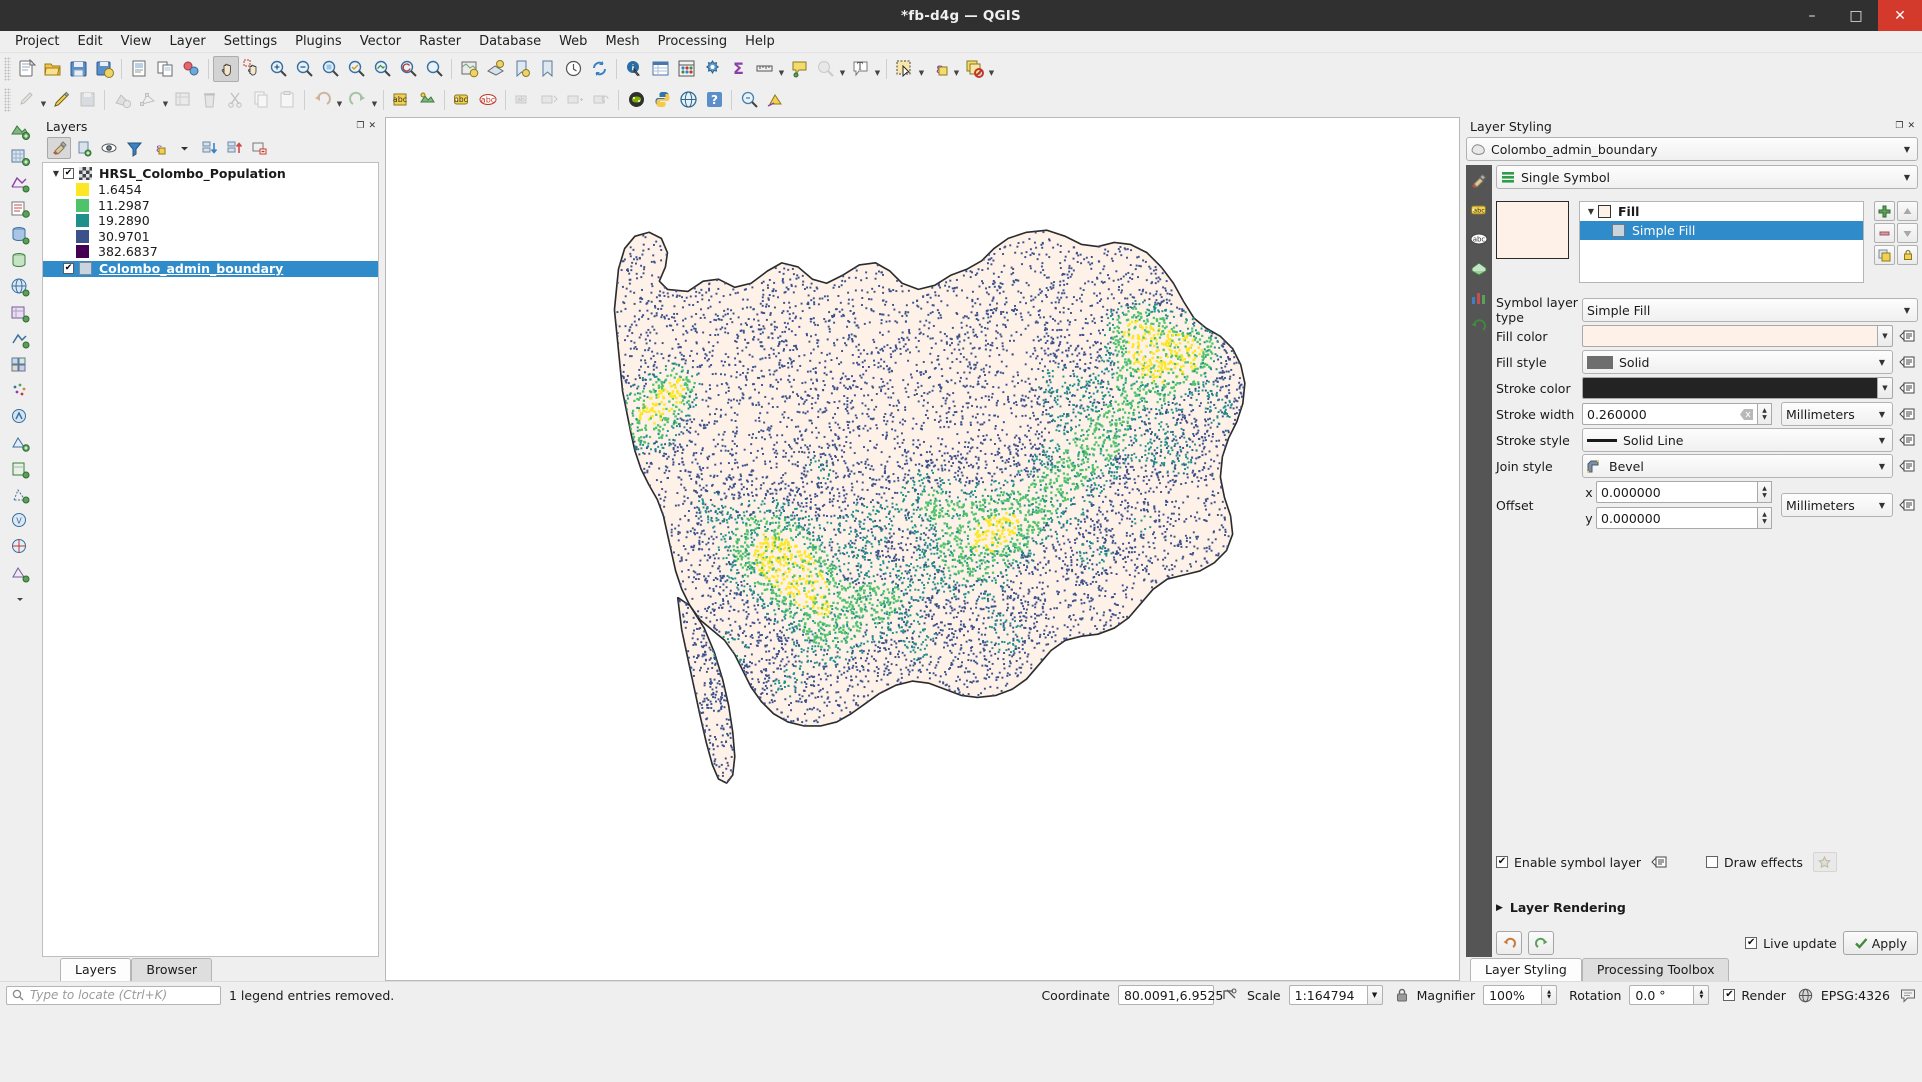 Image resolution: width=1922 pixels, height=1082 pixels. I want to click on select-expression-dropdown-arrow: ▼, so click(956, 69).